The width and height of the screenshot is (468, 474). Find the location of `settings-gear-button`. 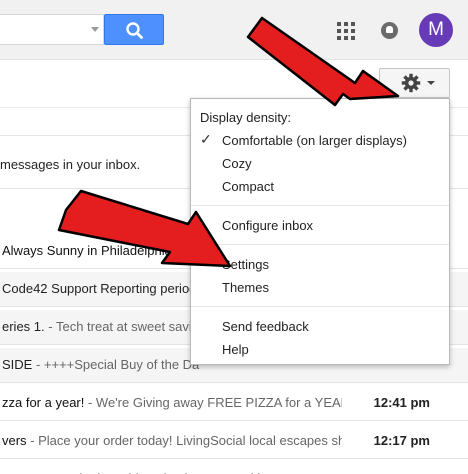

settings-gear-button is located at coordinates (414, 83).